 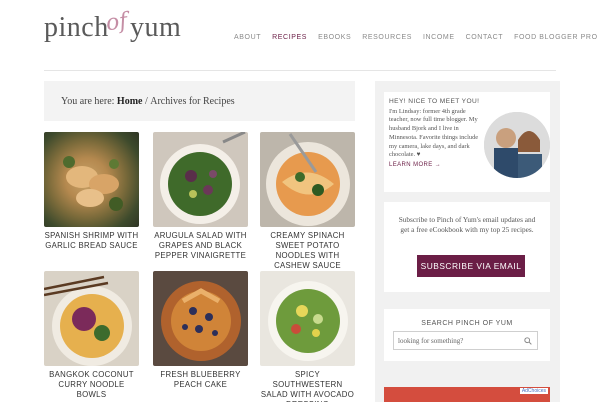 What do you see at coordinates (91, 385) in the screenshot?
I see `recipe-title: BANGKOK COCONUT CURRY NOODLE BOWLS` at bounding box center [91, 385].